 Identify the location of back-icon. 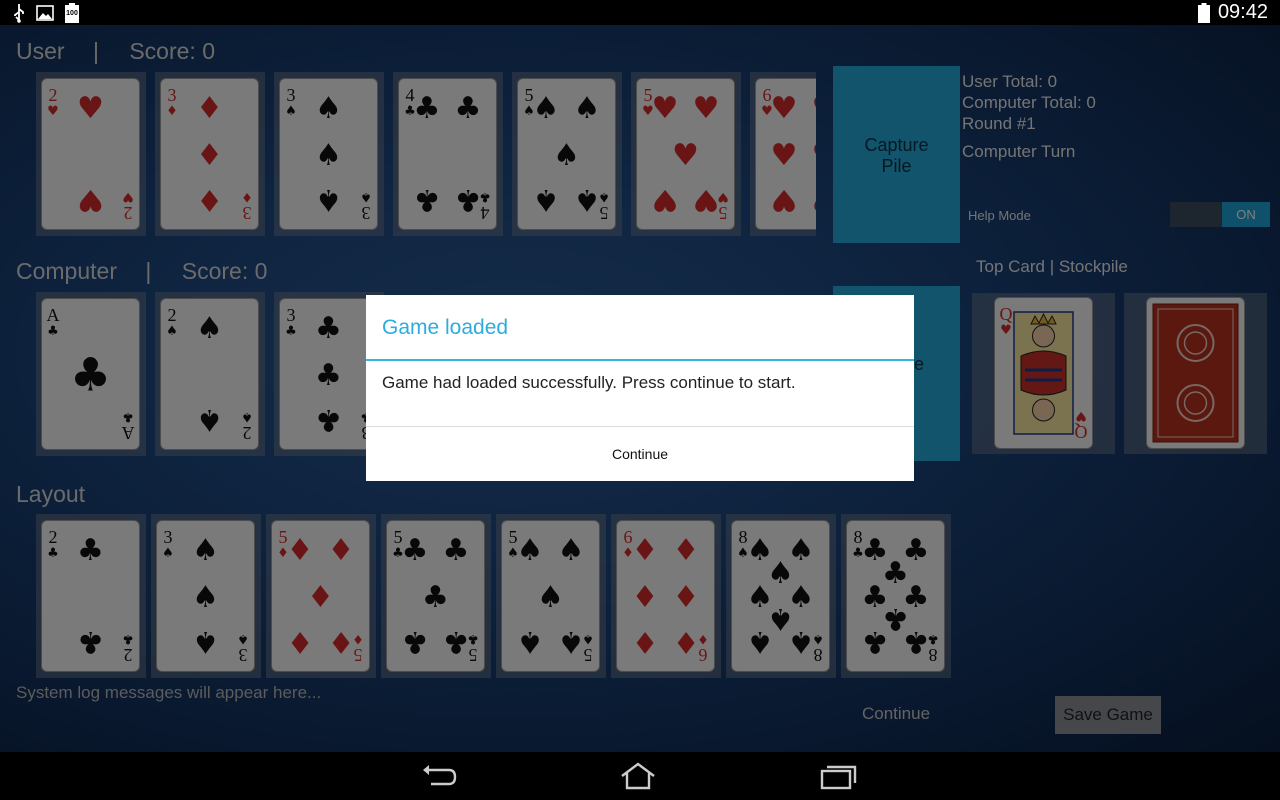
(439, 776).